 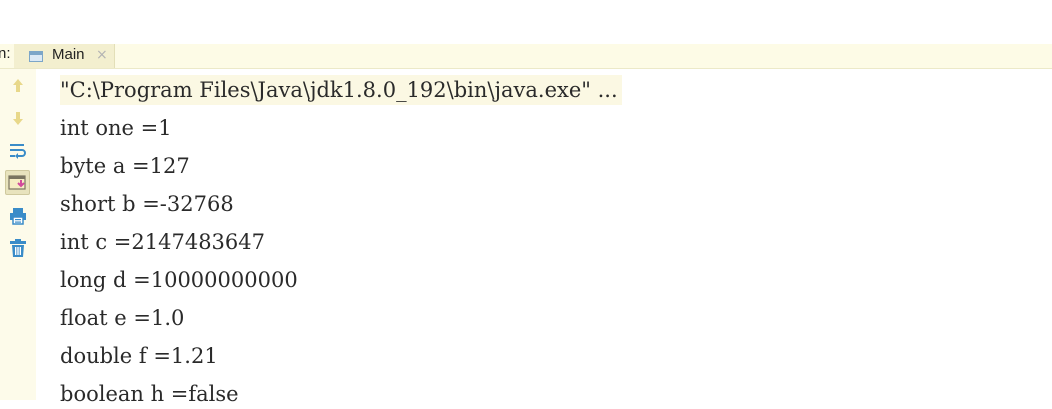 I want to click on run-tabbar: n: Main ×, so click(x=526, y=56).